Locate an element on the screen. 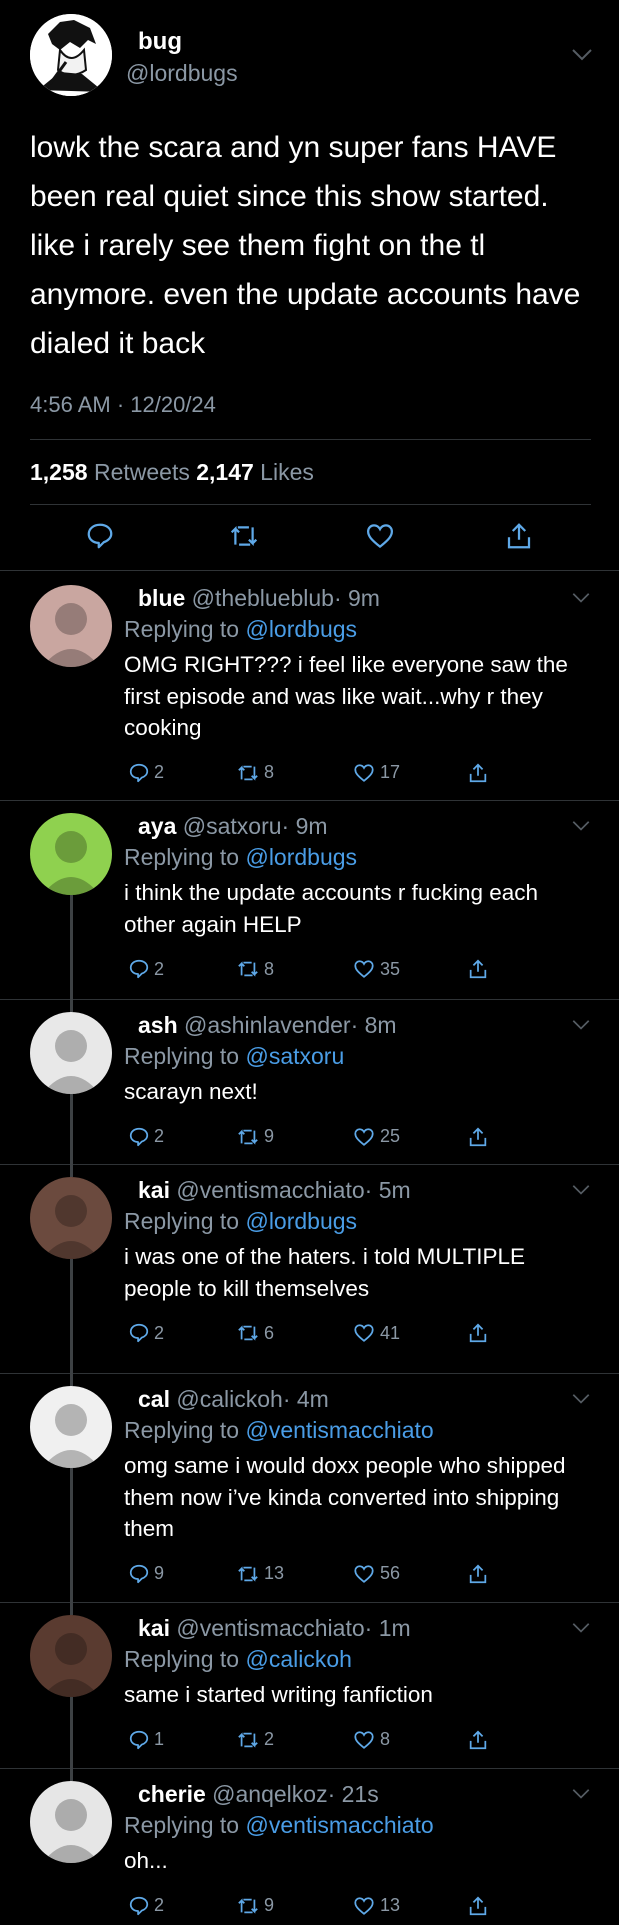  reply-author-handle: @calickoh is located at coordinates (229, 1399).